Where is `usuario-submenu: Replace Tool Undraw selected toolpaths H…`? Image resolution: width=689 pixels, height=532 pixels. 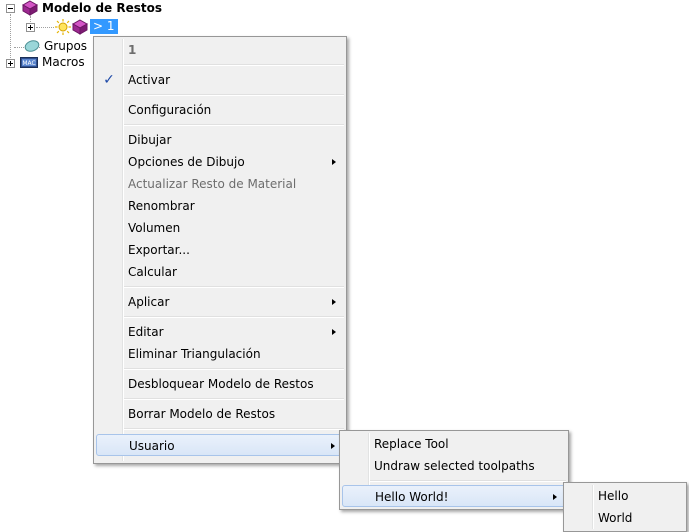
usuario-submenu: Replace Tool Undraw selected toolpaths H… is located at coordinates (454, 470).